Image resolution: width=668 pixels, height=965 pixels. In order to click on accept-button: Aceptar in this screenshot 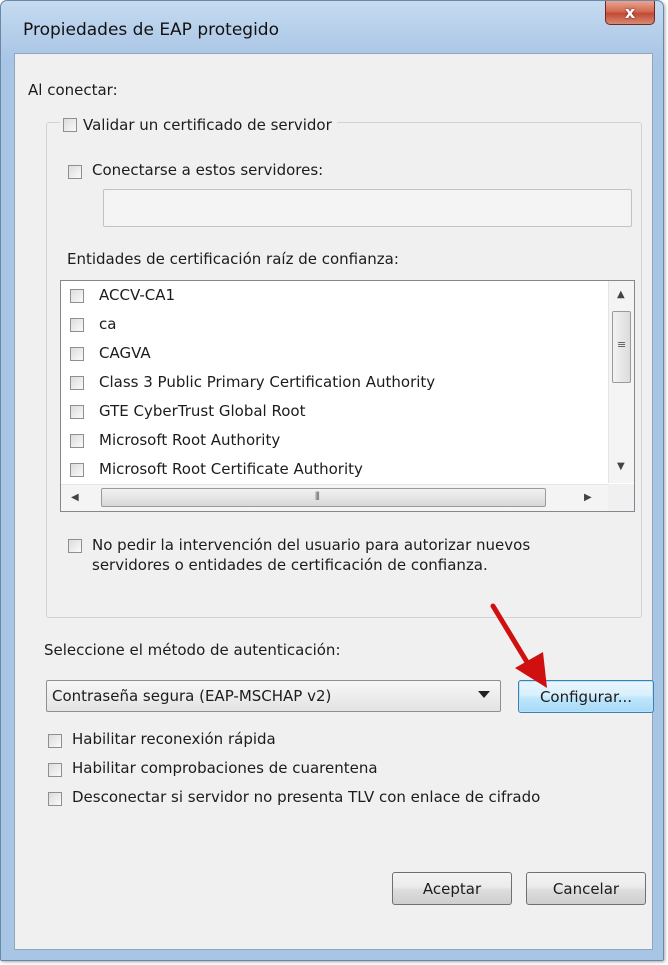, I will do `click(452, 888)`.